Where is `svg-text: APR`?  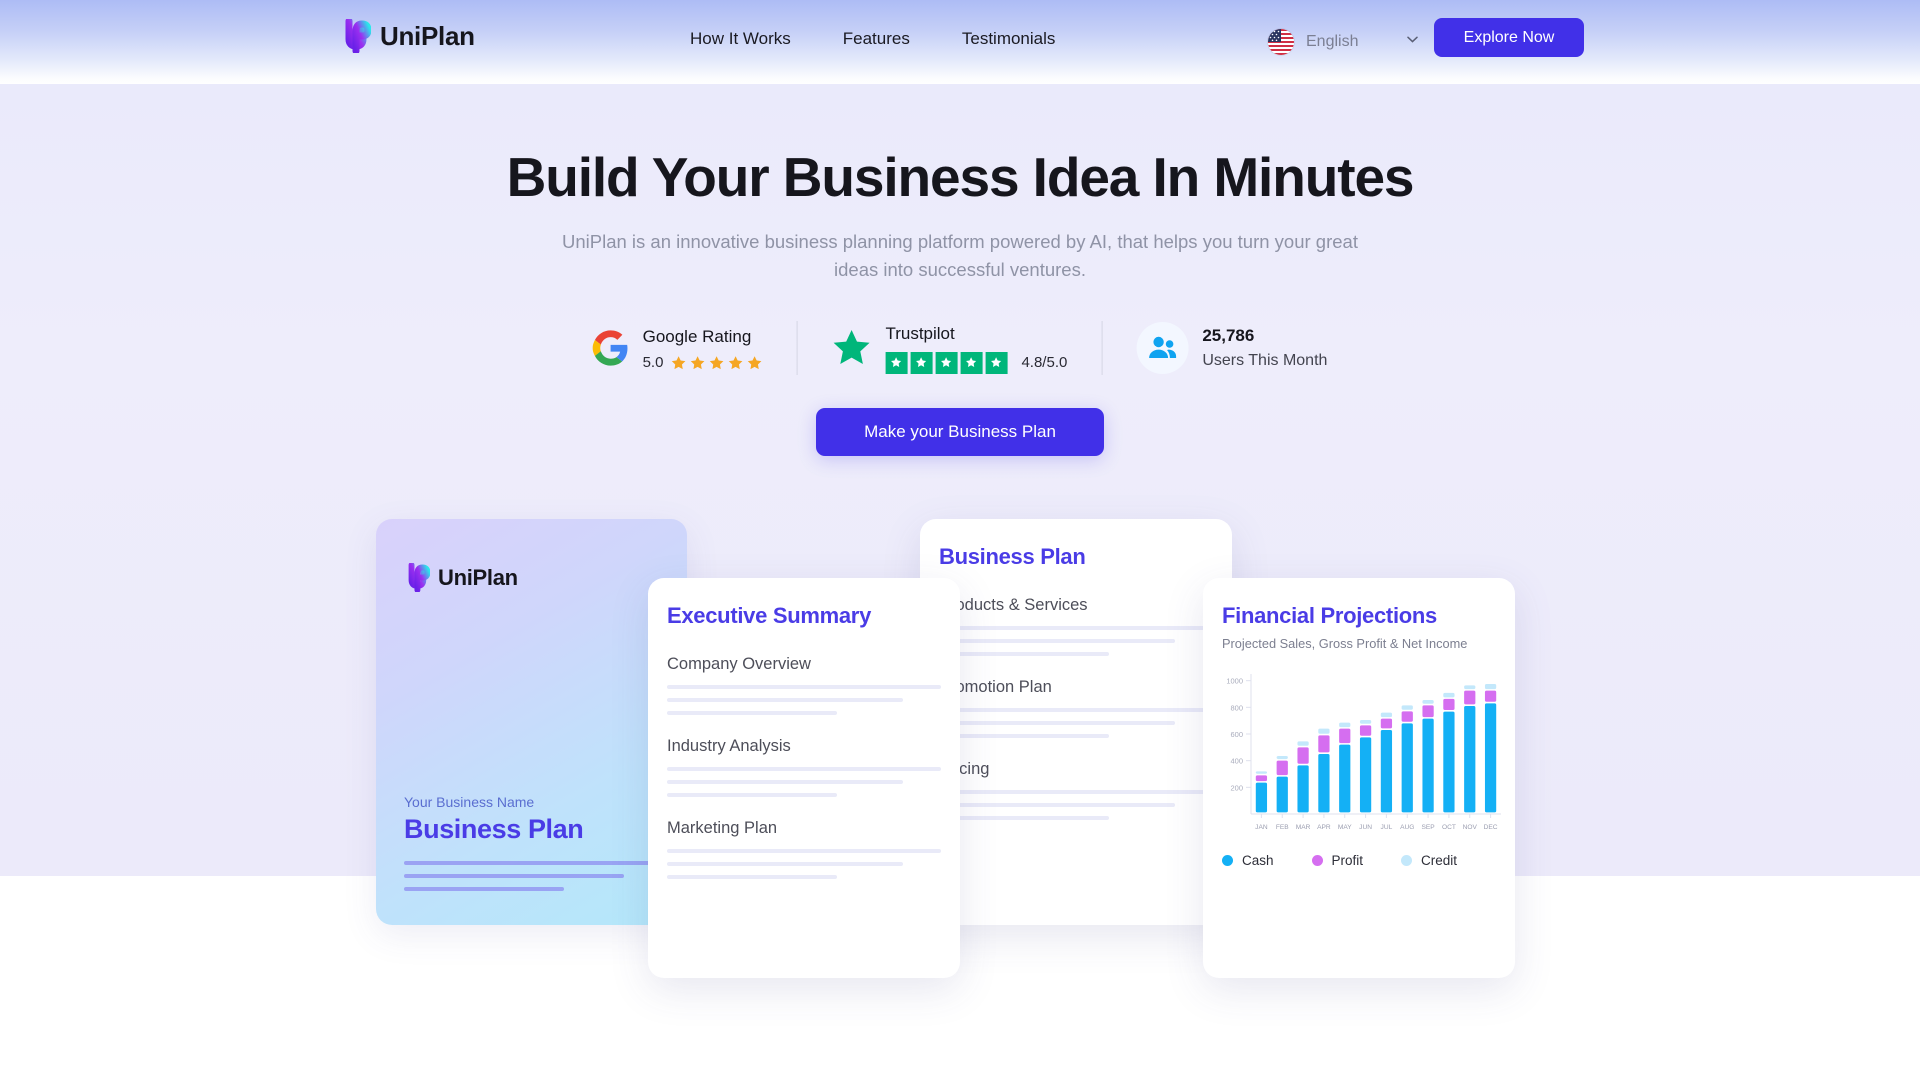 svg-text: APR is located at coordinates (1324, 827).